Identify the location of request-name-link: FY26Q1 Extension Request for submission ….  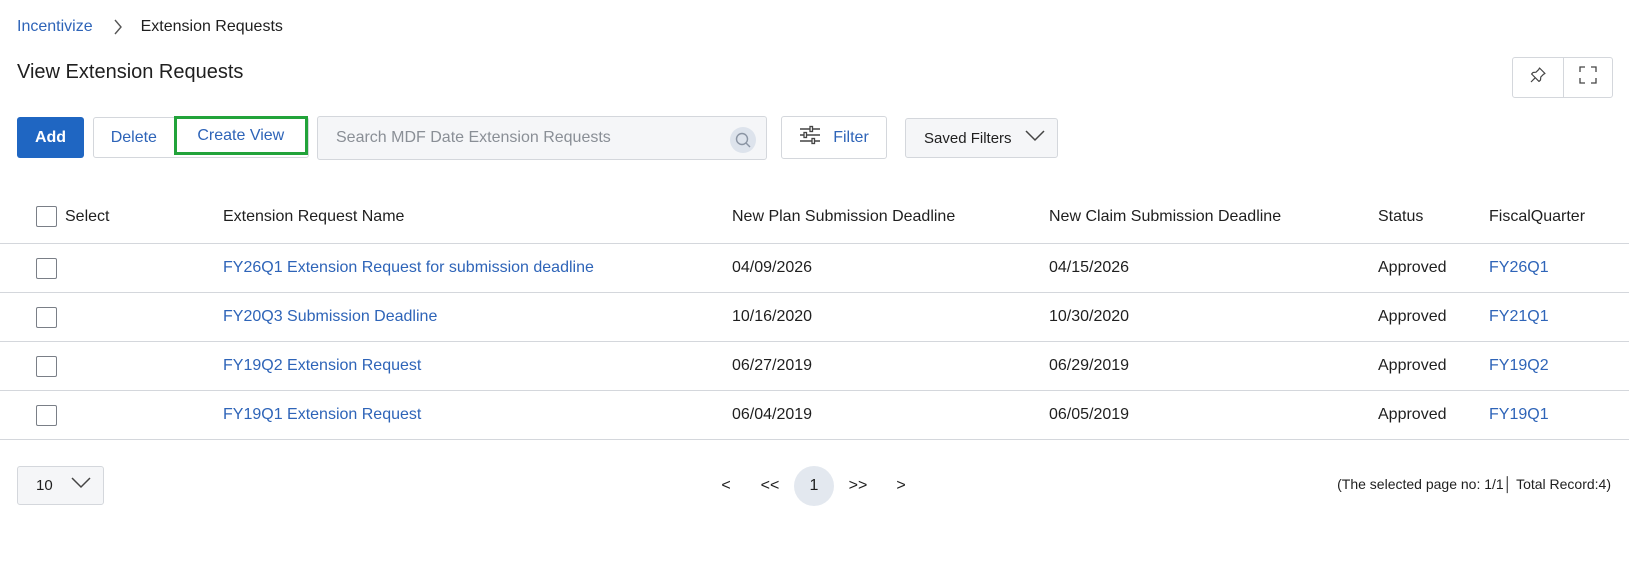
(408, 268).